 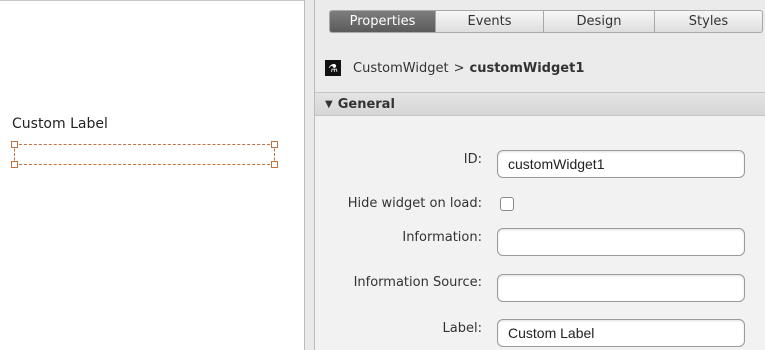 I want to click on flask-icon: ⚗, so click(x=333, y=68).